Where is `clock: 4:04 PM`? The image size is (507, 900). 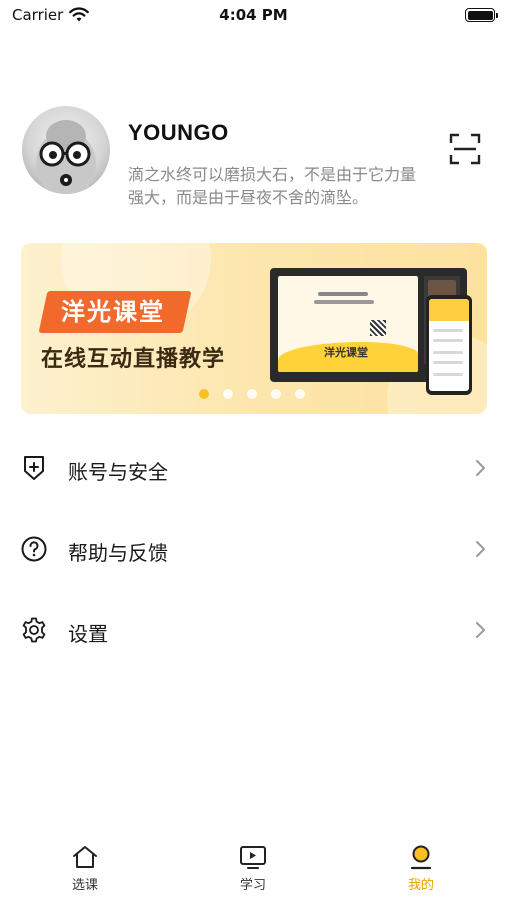 clock: 4:04 PM is located at coordinates (253, 15).